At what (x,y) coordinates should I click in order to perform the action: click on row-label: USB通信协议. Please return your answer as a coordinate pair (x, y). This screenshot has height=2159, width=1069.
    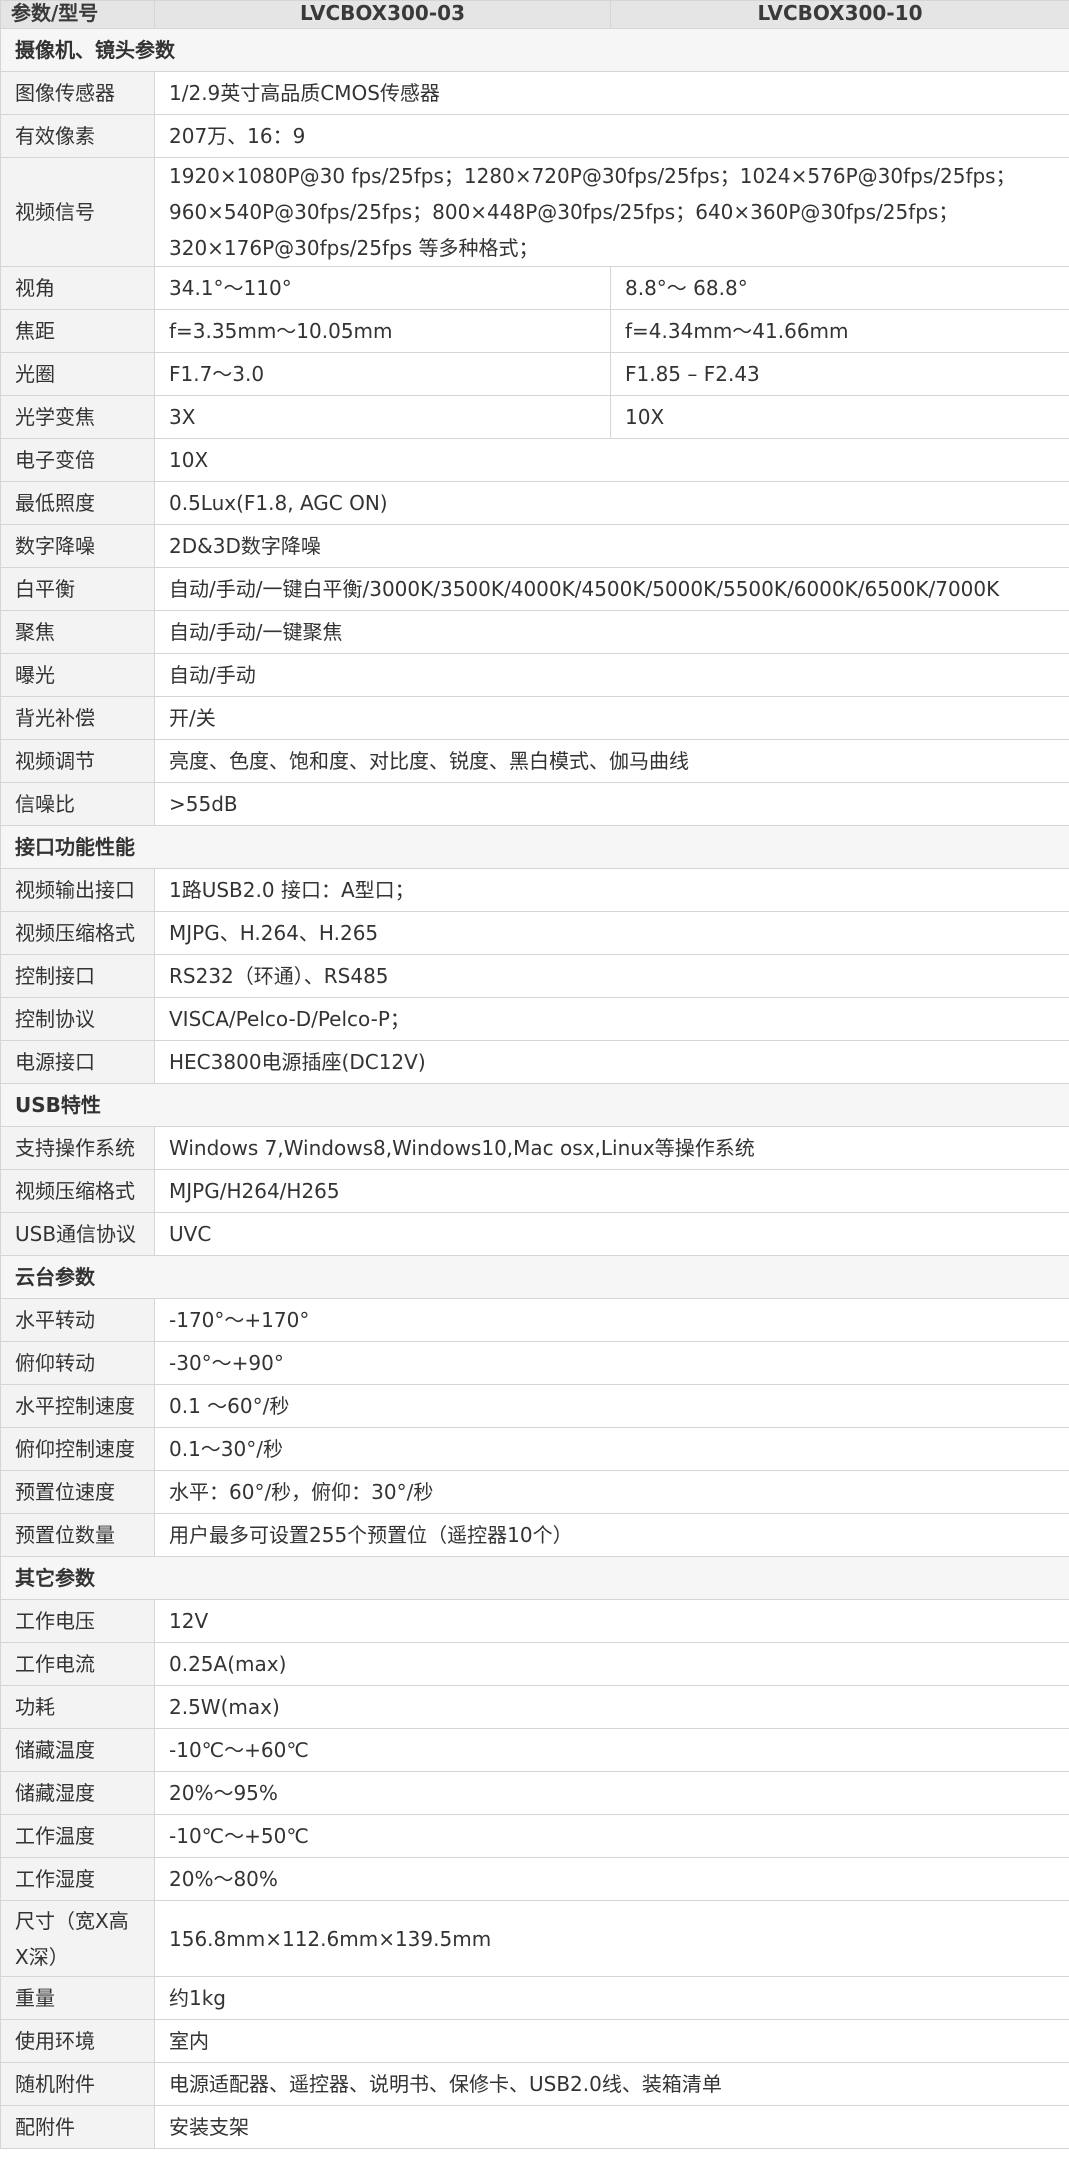
    Looking at the image, I should click on (77, 1234).